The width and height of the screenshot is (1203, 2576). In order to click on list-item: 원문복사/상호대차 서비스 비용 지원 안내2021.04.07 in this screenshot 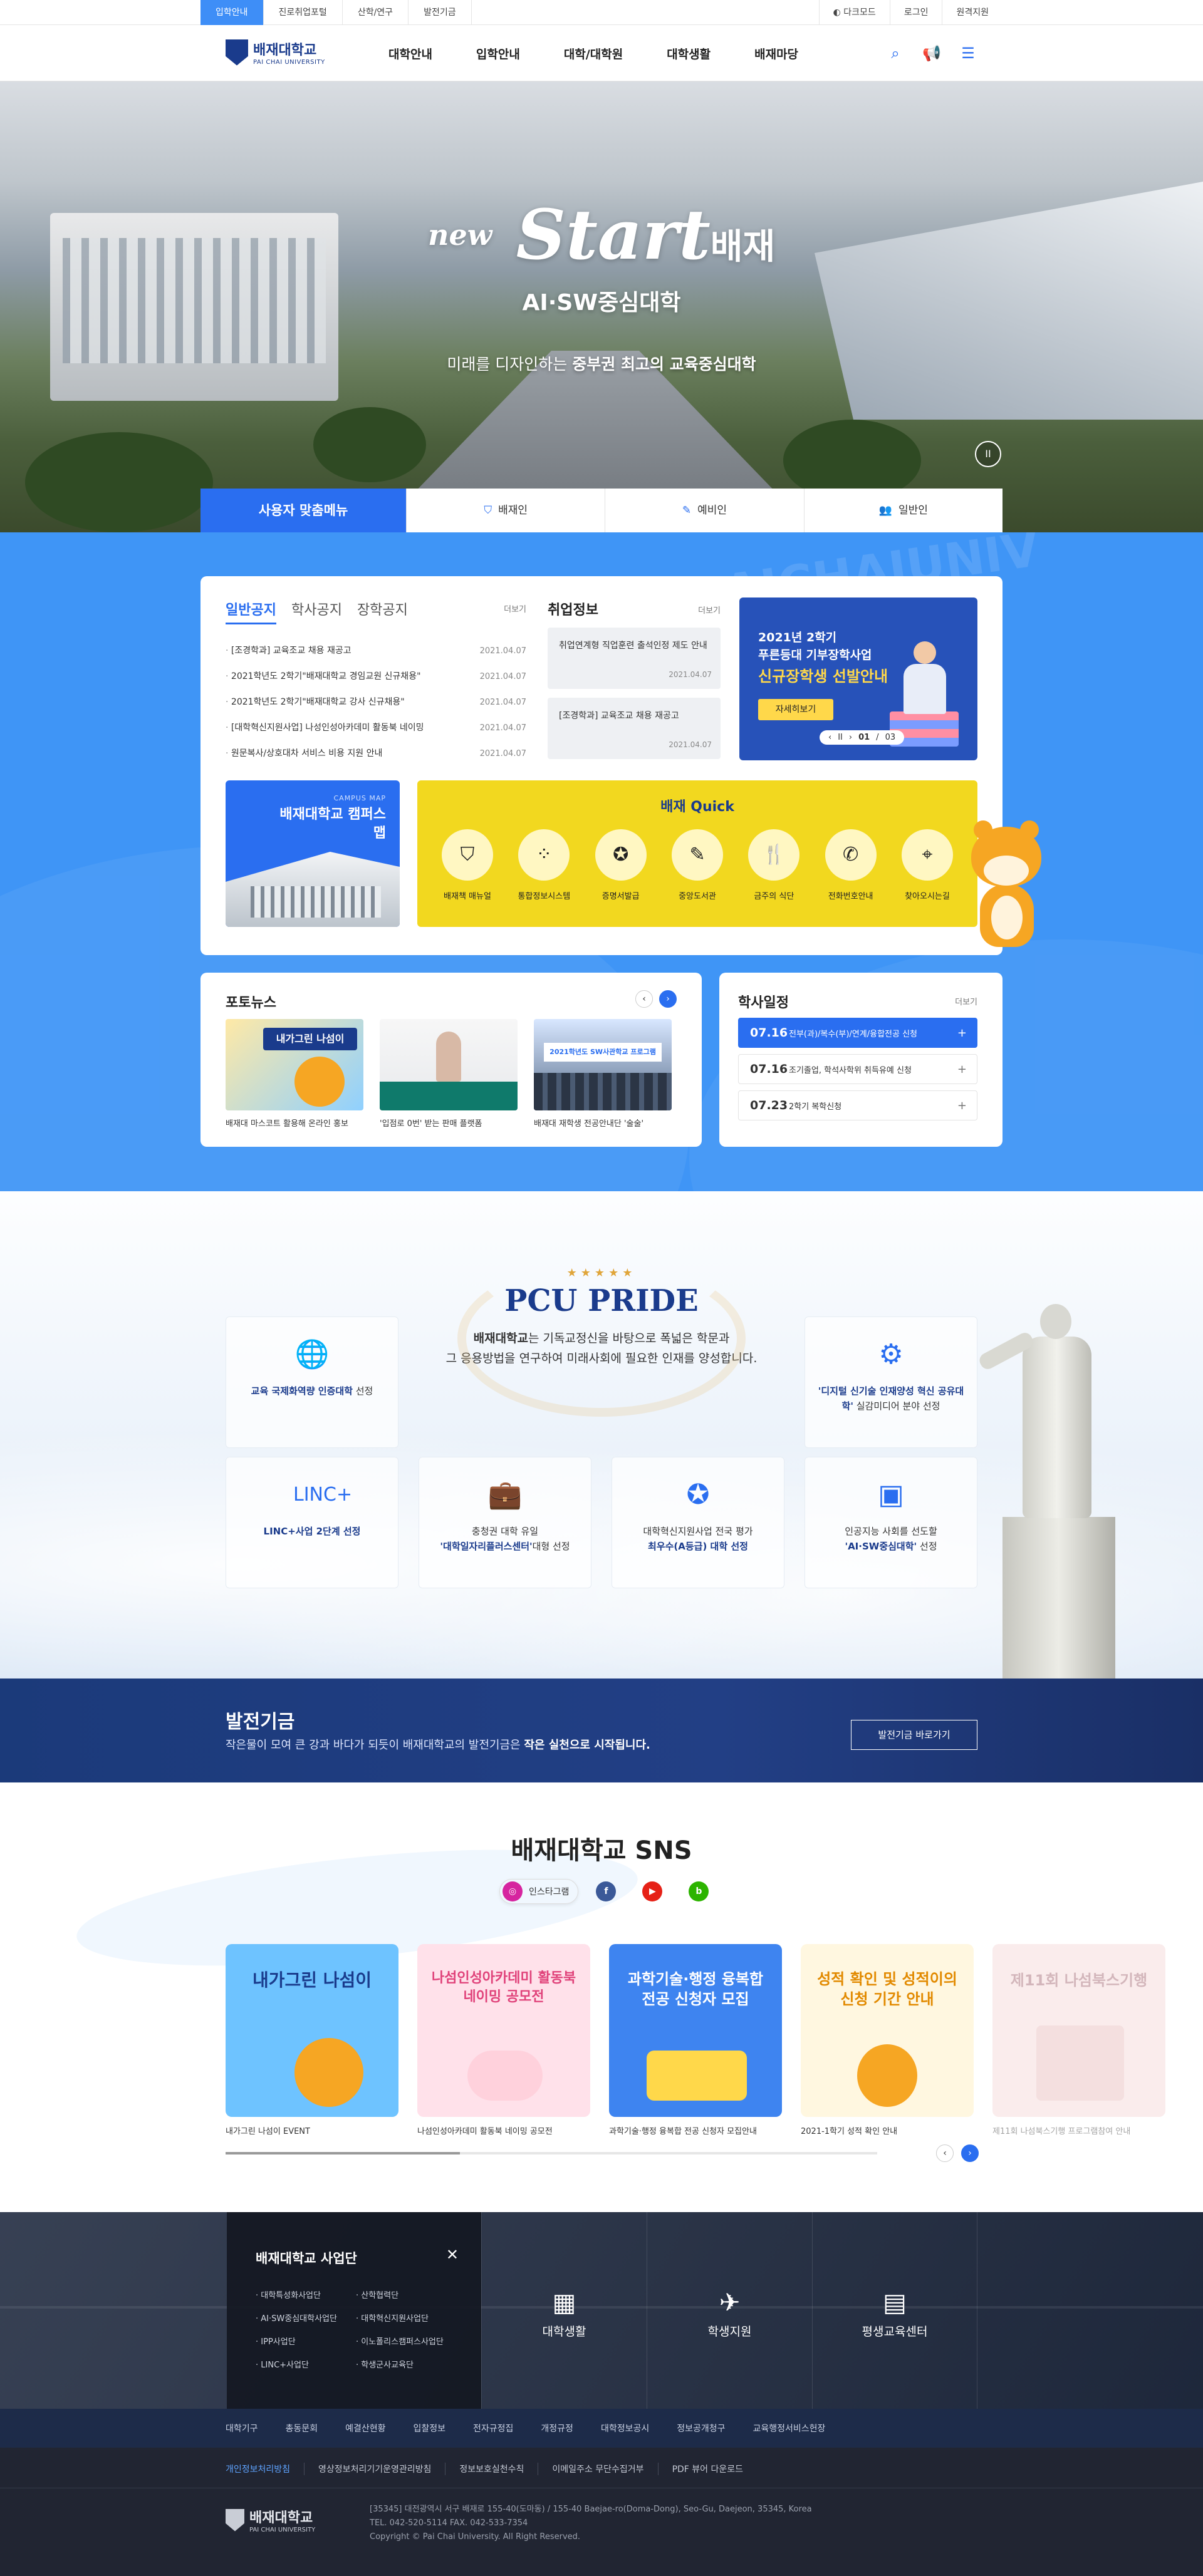, I will do `click(376, 754)`.